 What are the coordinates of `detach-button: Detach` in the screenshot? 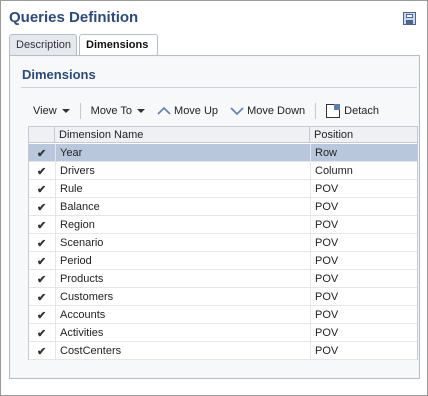 It's located at (352, 111).